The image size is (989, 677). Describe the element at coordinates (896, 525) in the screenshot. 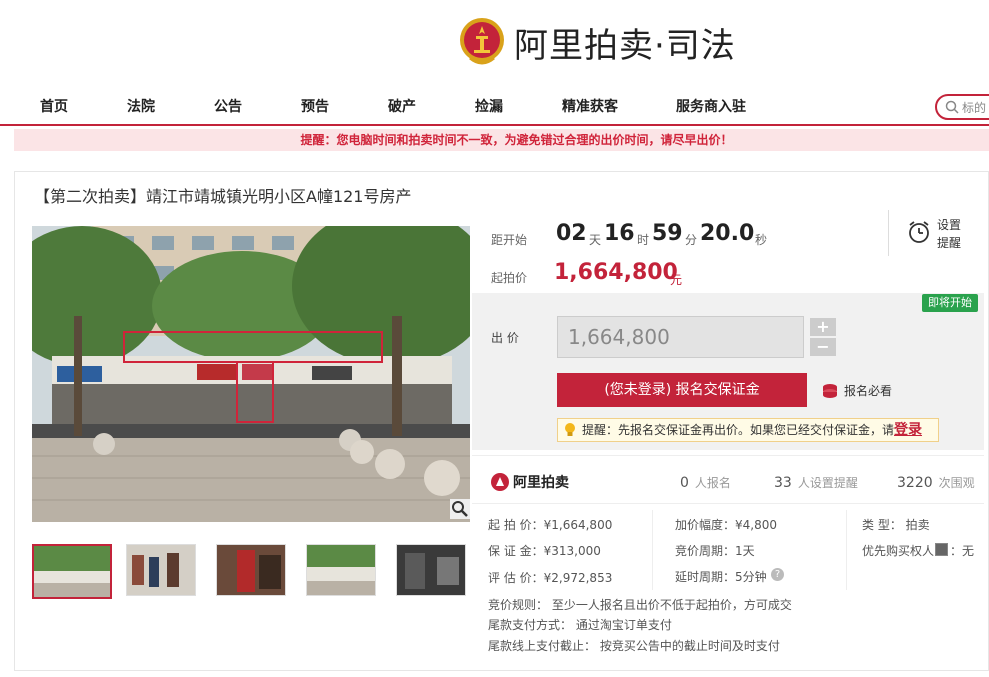

I see `detail-type: 类 型： 拍卖` at that location.